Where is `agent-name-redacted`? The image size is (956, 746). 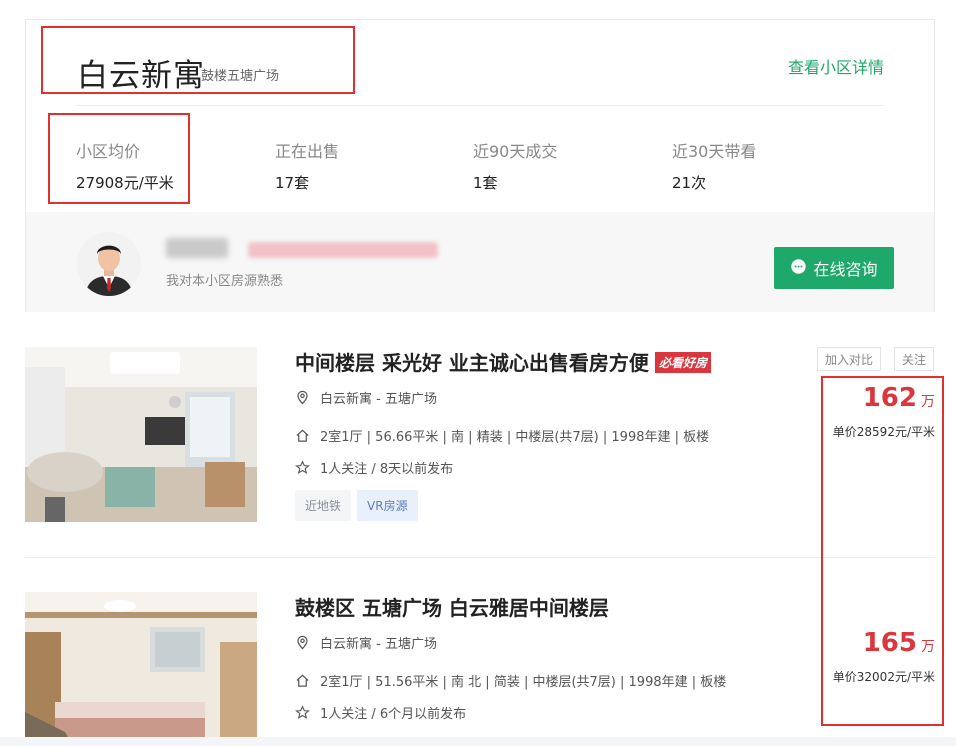
agent-name-redacted is located at coordinates (197, 248).